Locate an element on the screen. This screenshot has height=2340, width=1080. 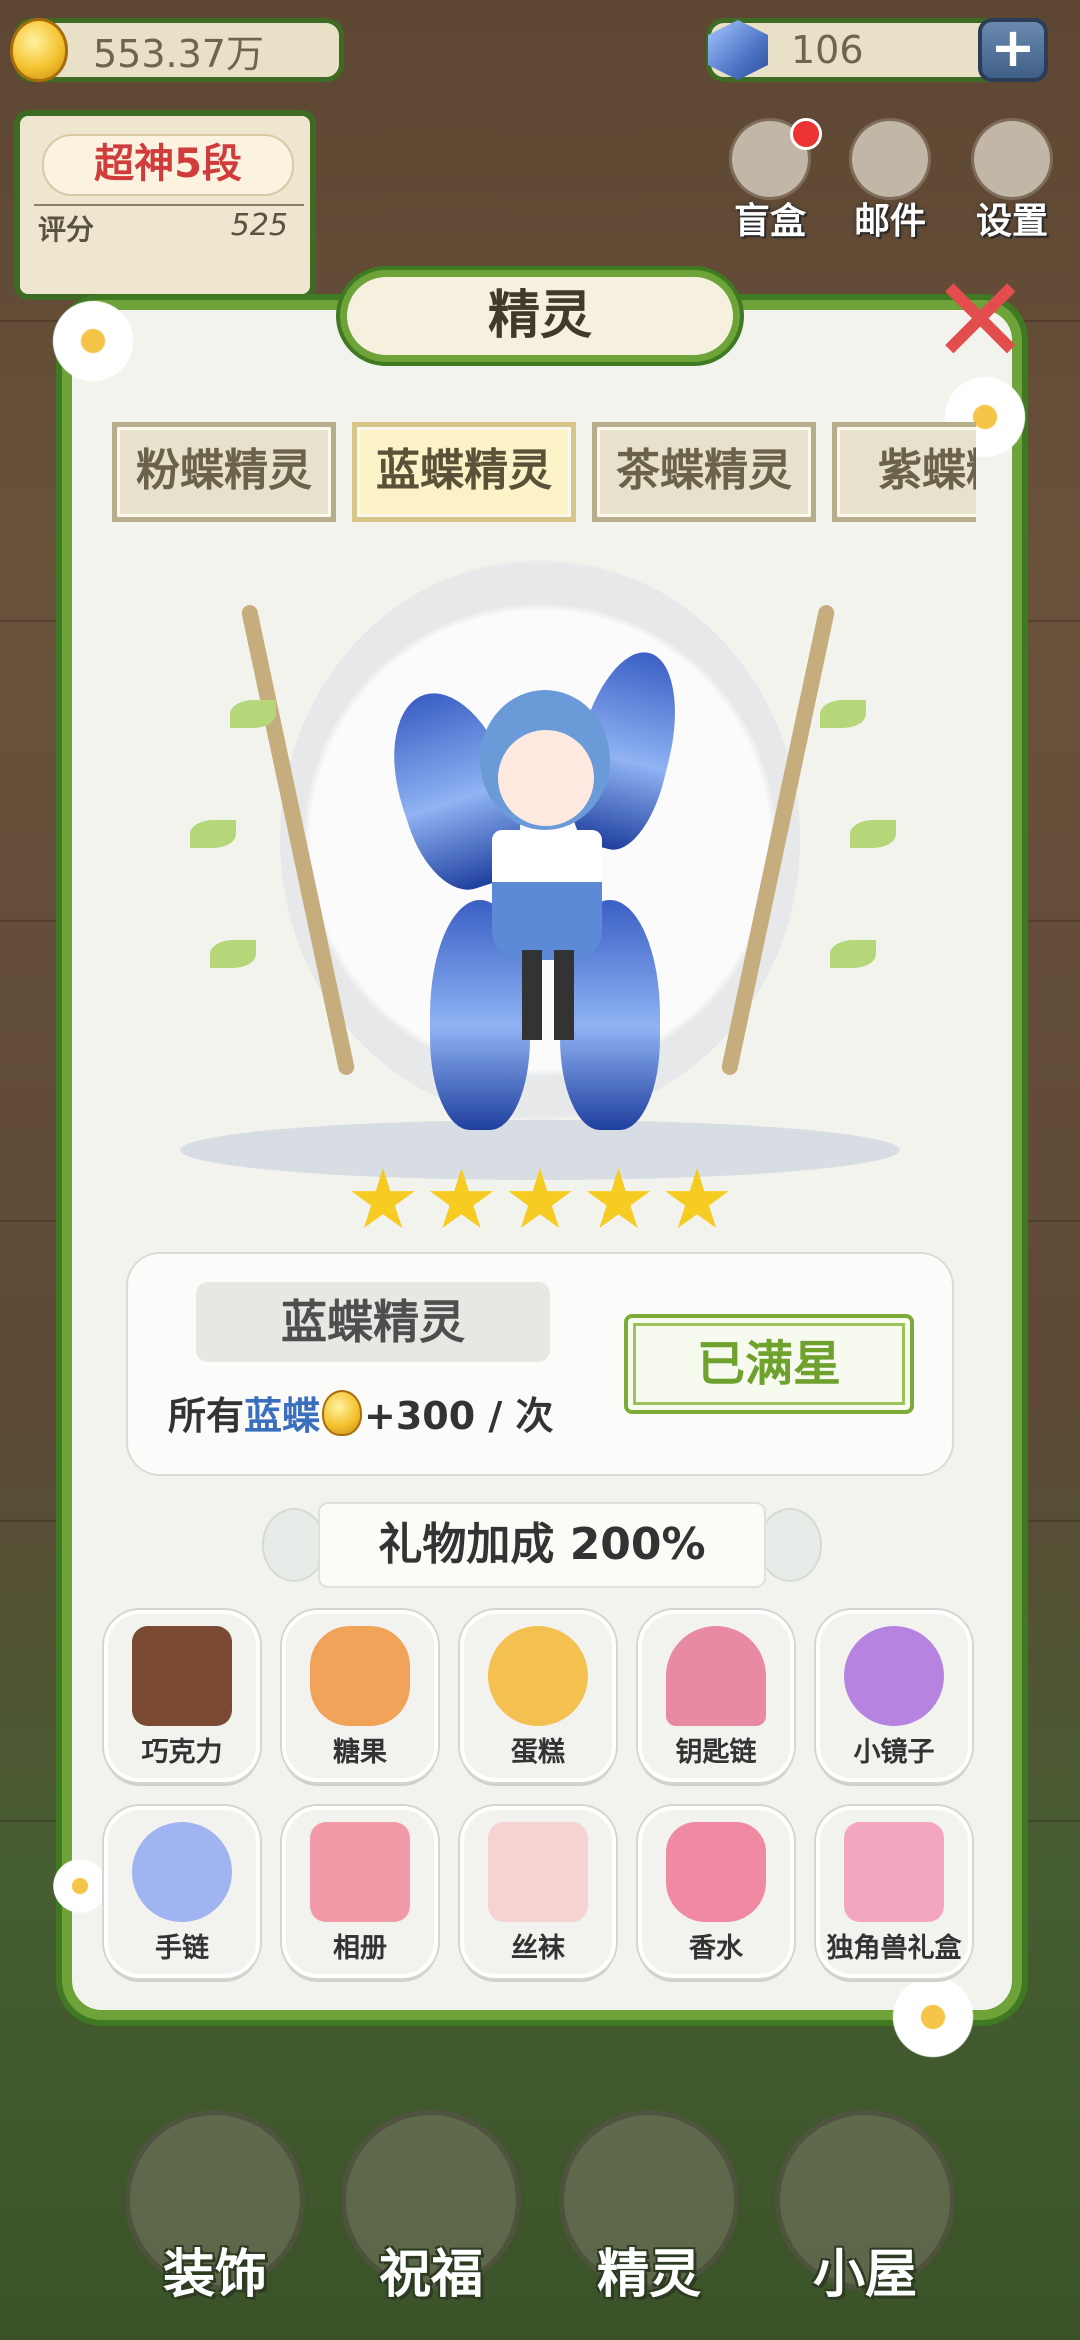
gift-item-chocolate: 巧克力 is located at coordinates (182, 1696).